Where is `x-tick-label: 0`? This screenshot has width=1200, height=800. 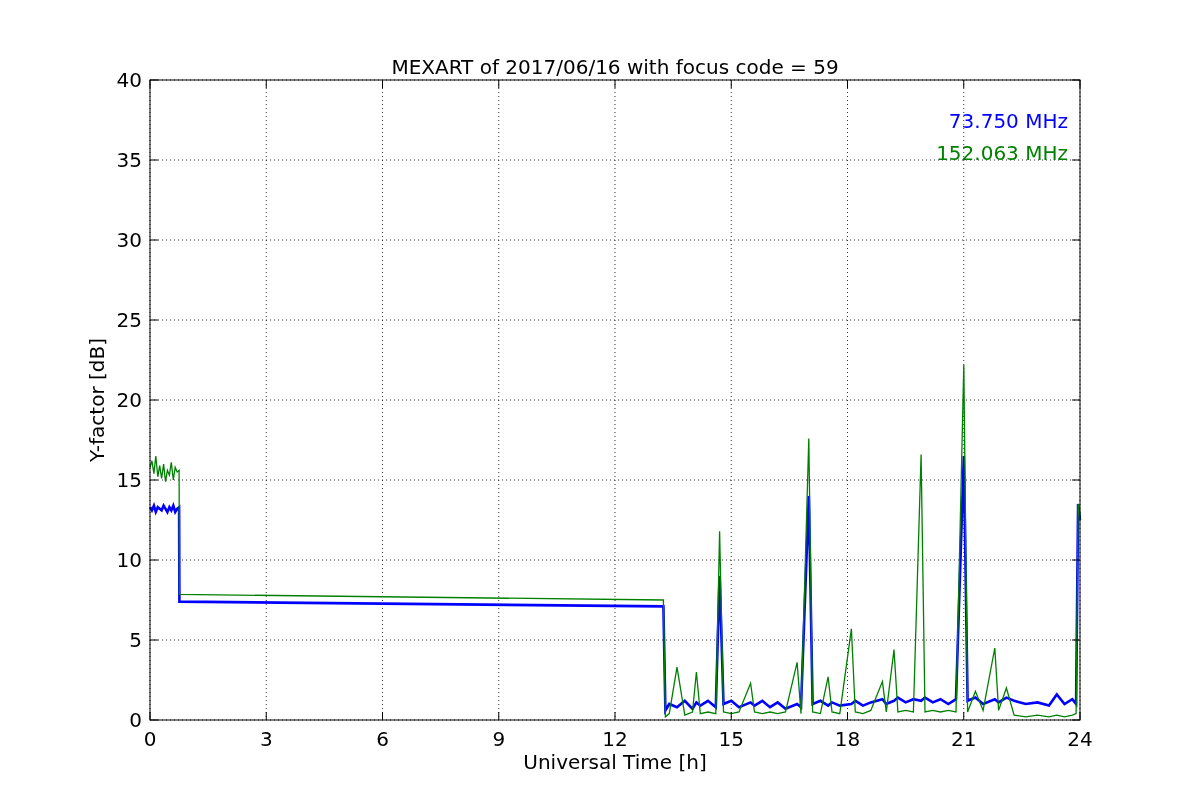 x-tick-label: 0 is located at coordinates (150, 739).